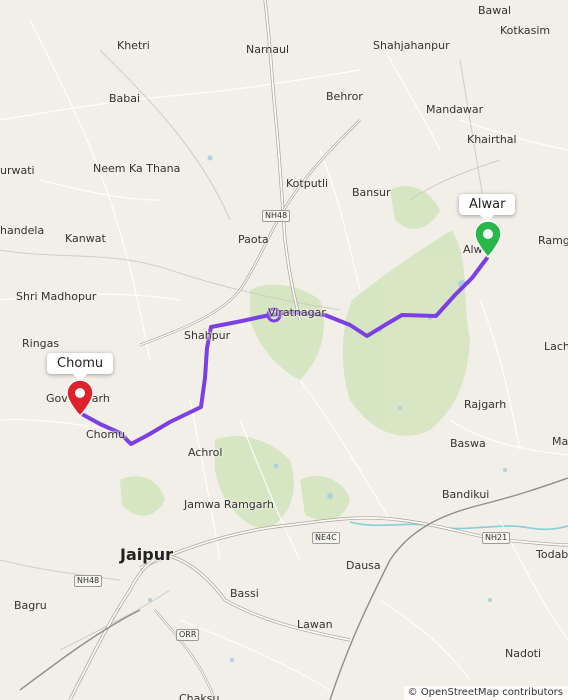 The height and width of the screenshot is (700, 568). I want to click on place-label: Bansur, so click(371, 192).